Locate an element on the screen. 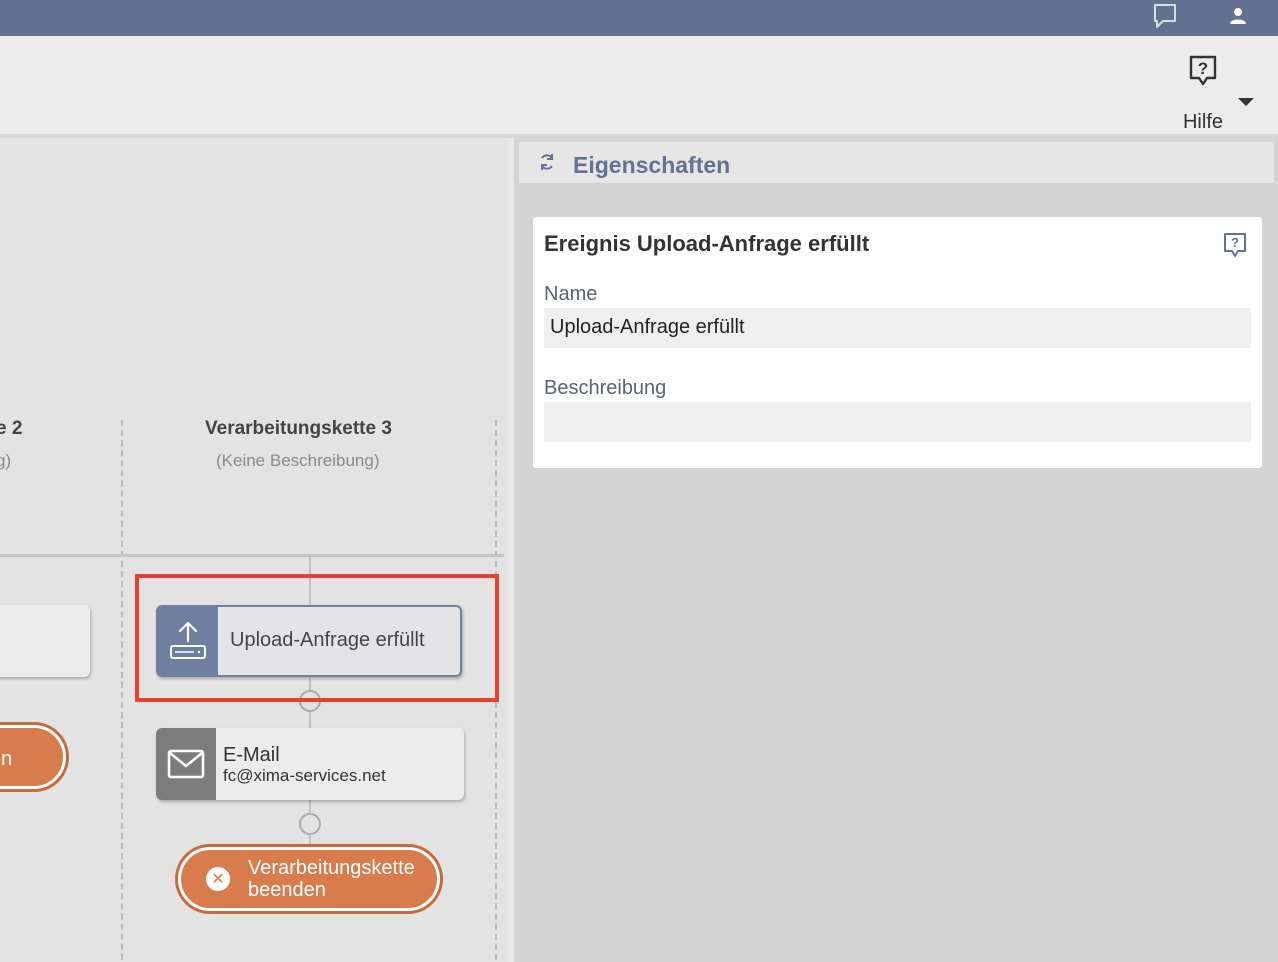  description-label: Beschreibung is located at coordinates (605, 388).